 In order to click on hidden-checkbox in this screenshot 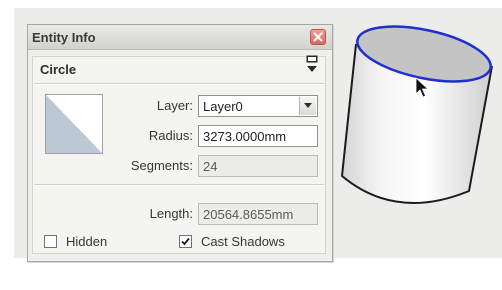, I will do `click(50, 241)`.